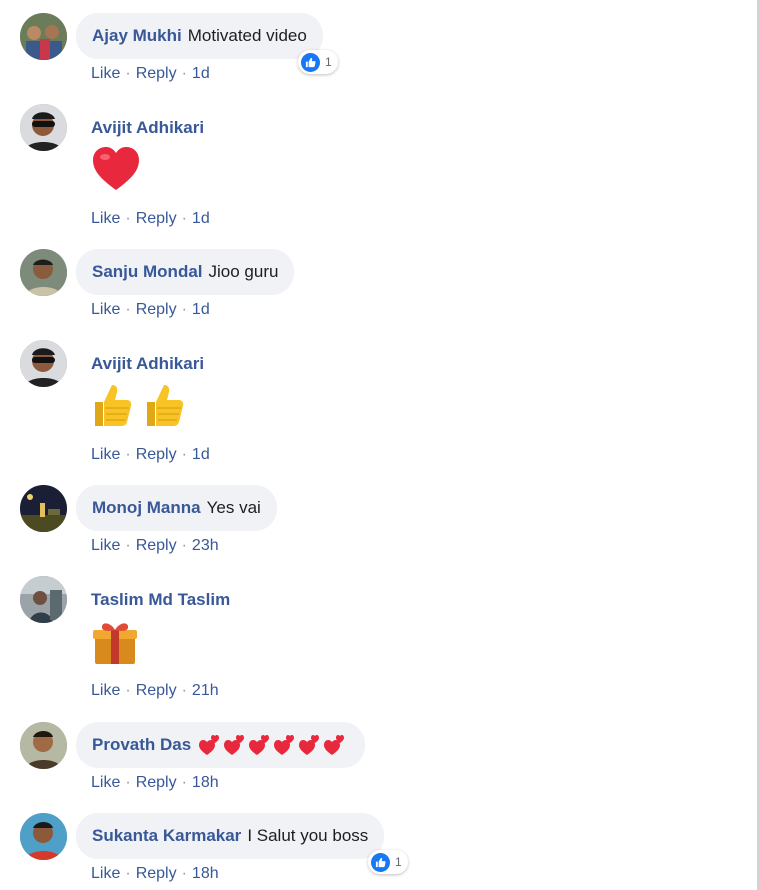 The height and width of the screenshot is (890, 759). I want to click on comment-content: Taslim Md Taslim, so click(163, 600).